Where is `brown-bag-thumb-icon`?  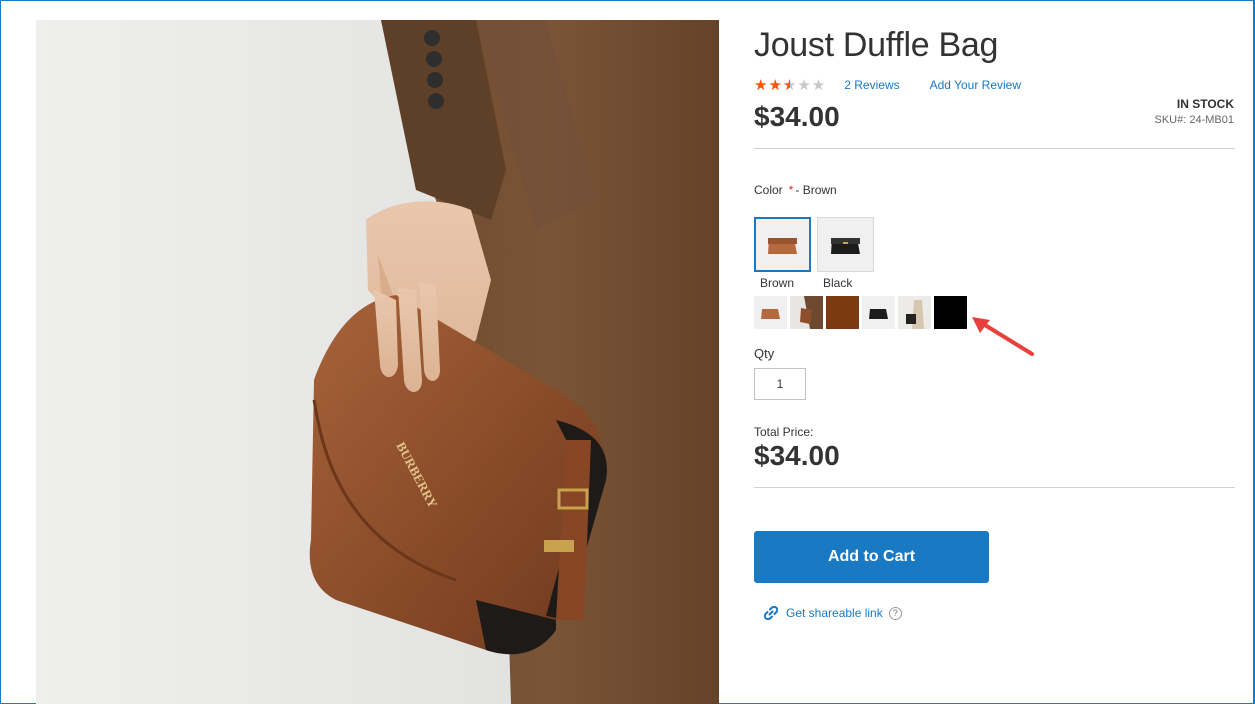
brown-bag-thumb-icon is located at coordinates (770, 312).